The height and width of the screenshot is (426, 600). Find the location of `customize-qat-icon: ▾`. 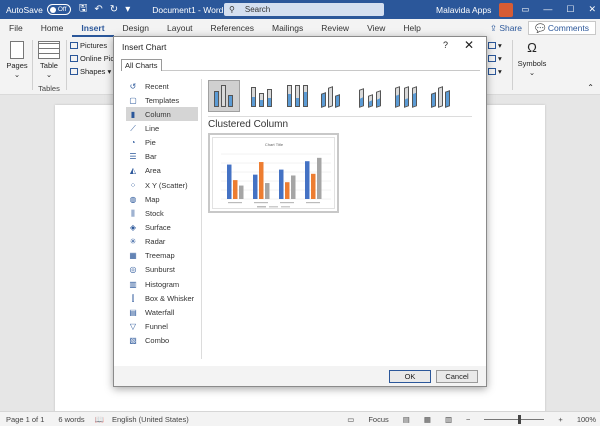

customize-qat-icon: ▾ is located at coordinates (127, 9).